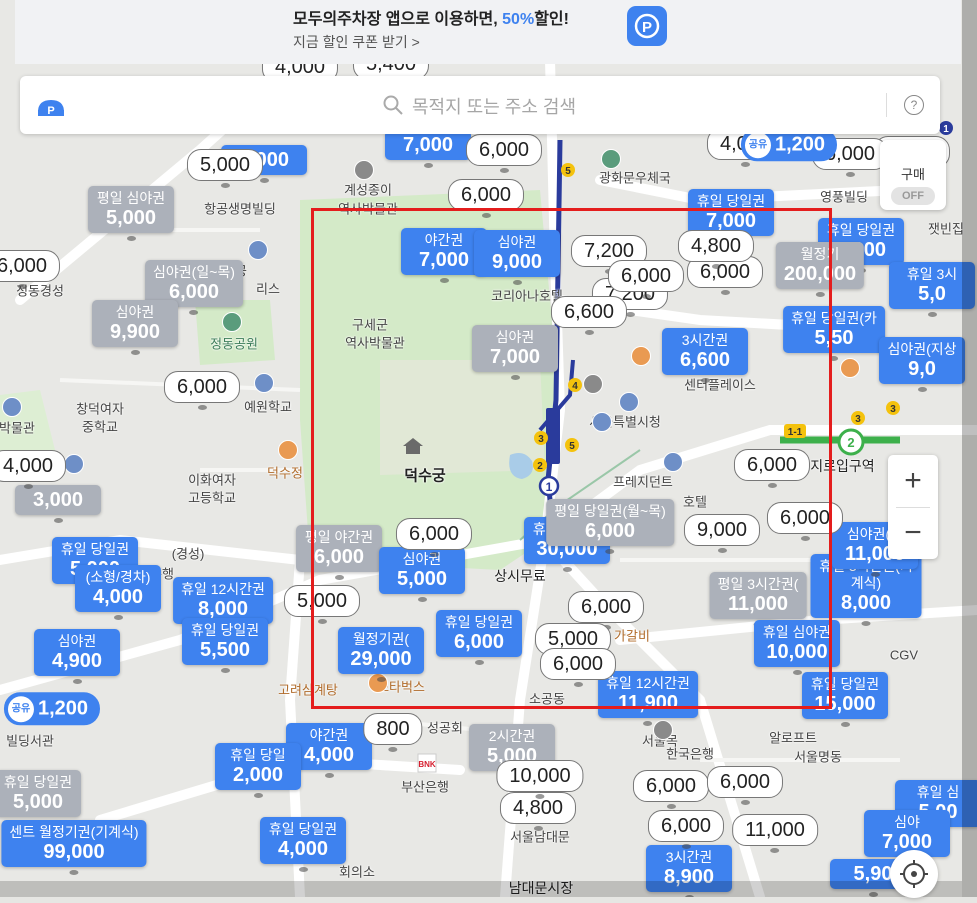 The height and width of the screenshot is (903, 977). What do you see at coordinates (914, 874) in the screenshot?
I see `my-location-icon` at bounding box center [914, 874].